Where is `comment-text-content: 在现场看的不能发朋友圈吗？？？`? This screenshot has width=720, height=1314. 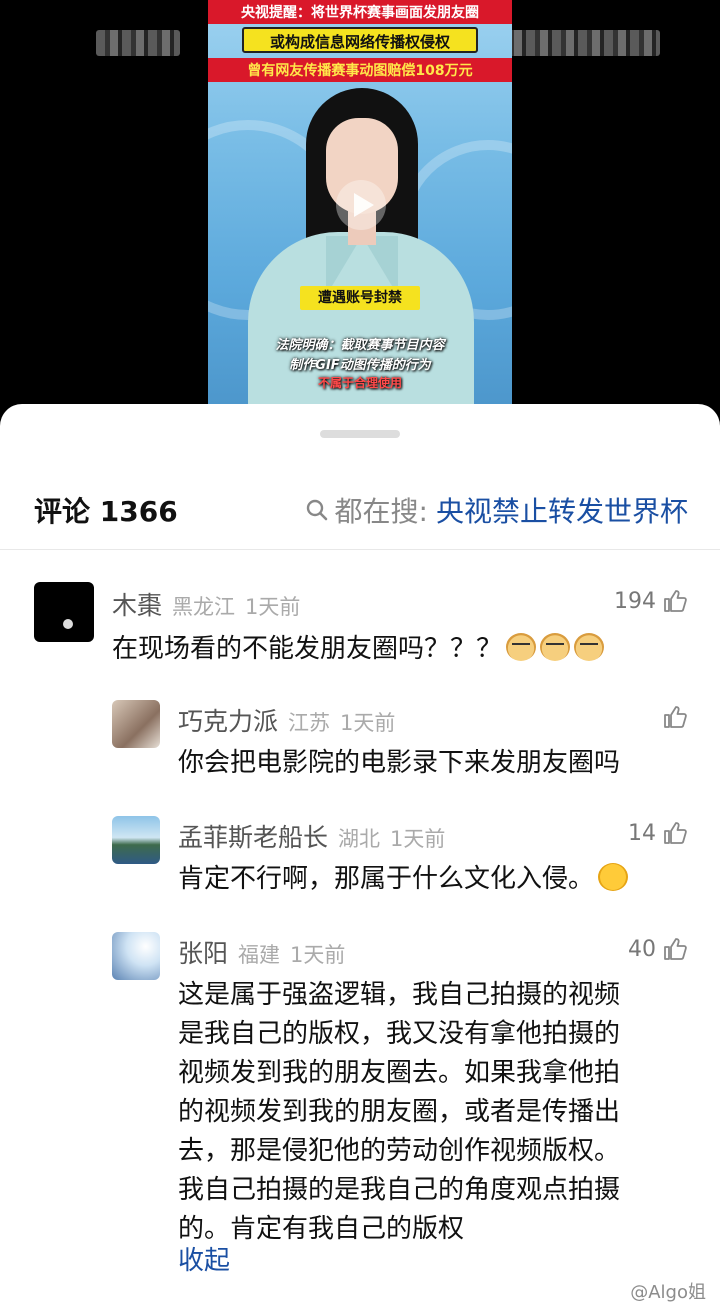
comment-text-content: 在现场看的不能发朋友圈吗？？？ is located at coordinates (307, 649).